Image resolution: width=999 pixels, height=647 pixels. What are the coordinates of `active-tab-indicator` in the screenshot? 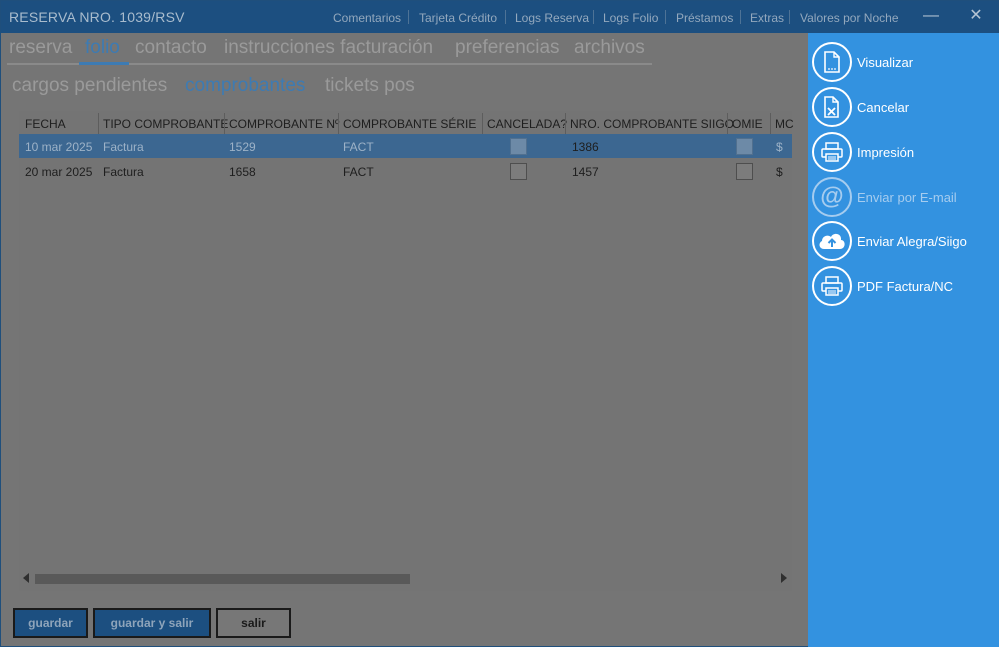 It's located at (104, 63).